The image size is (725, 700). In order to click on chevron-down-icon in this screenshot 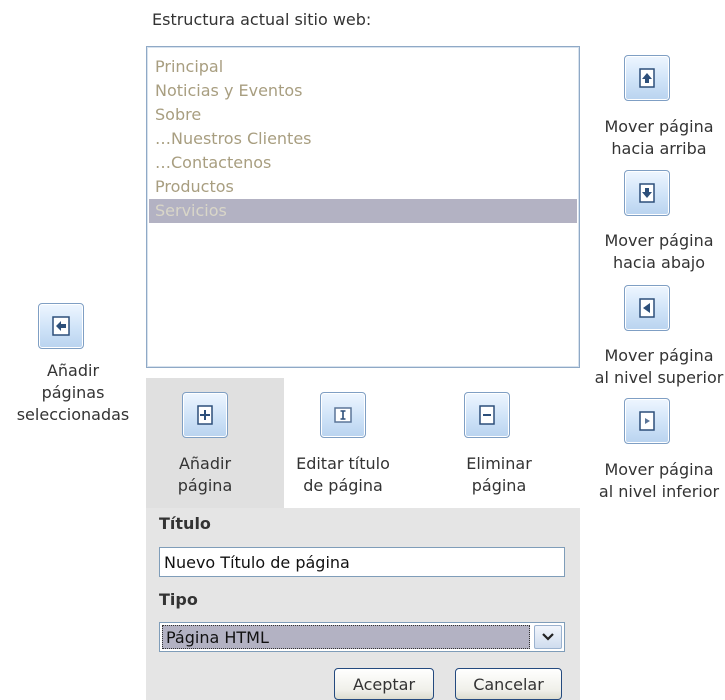, I will do `click(548, 637)`.